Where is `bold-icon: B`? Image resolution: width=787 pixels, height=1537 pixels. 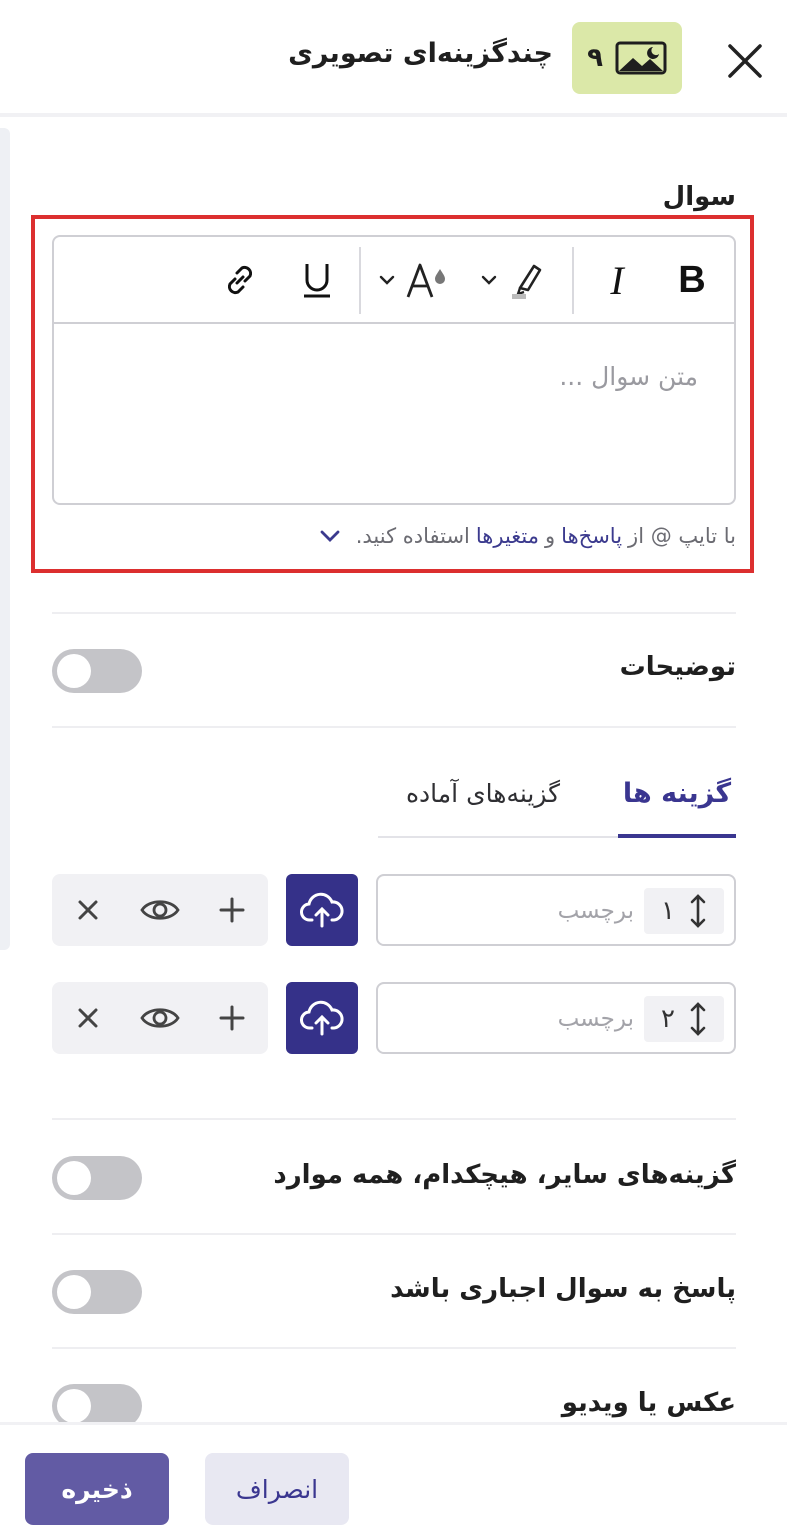
bold-icon: B is located at coordinates (692, 279).